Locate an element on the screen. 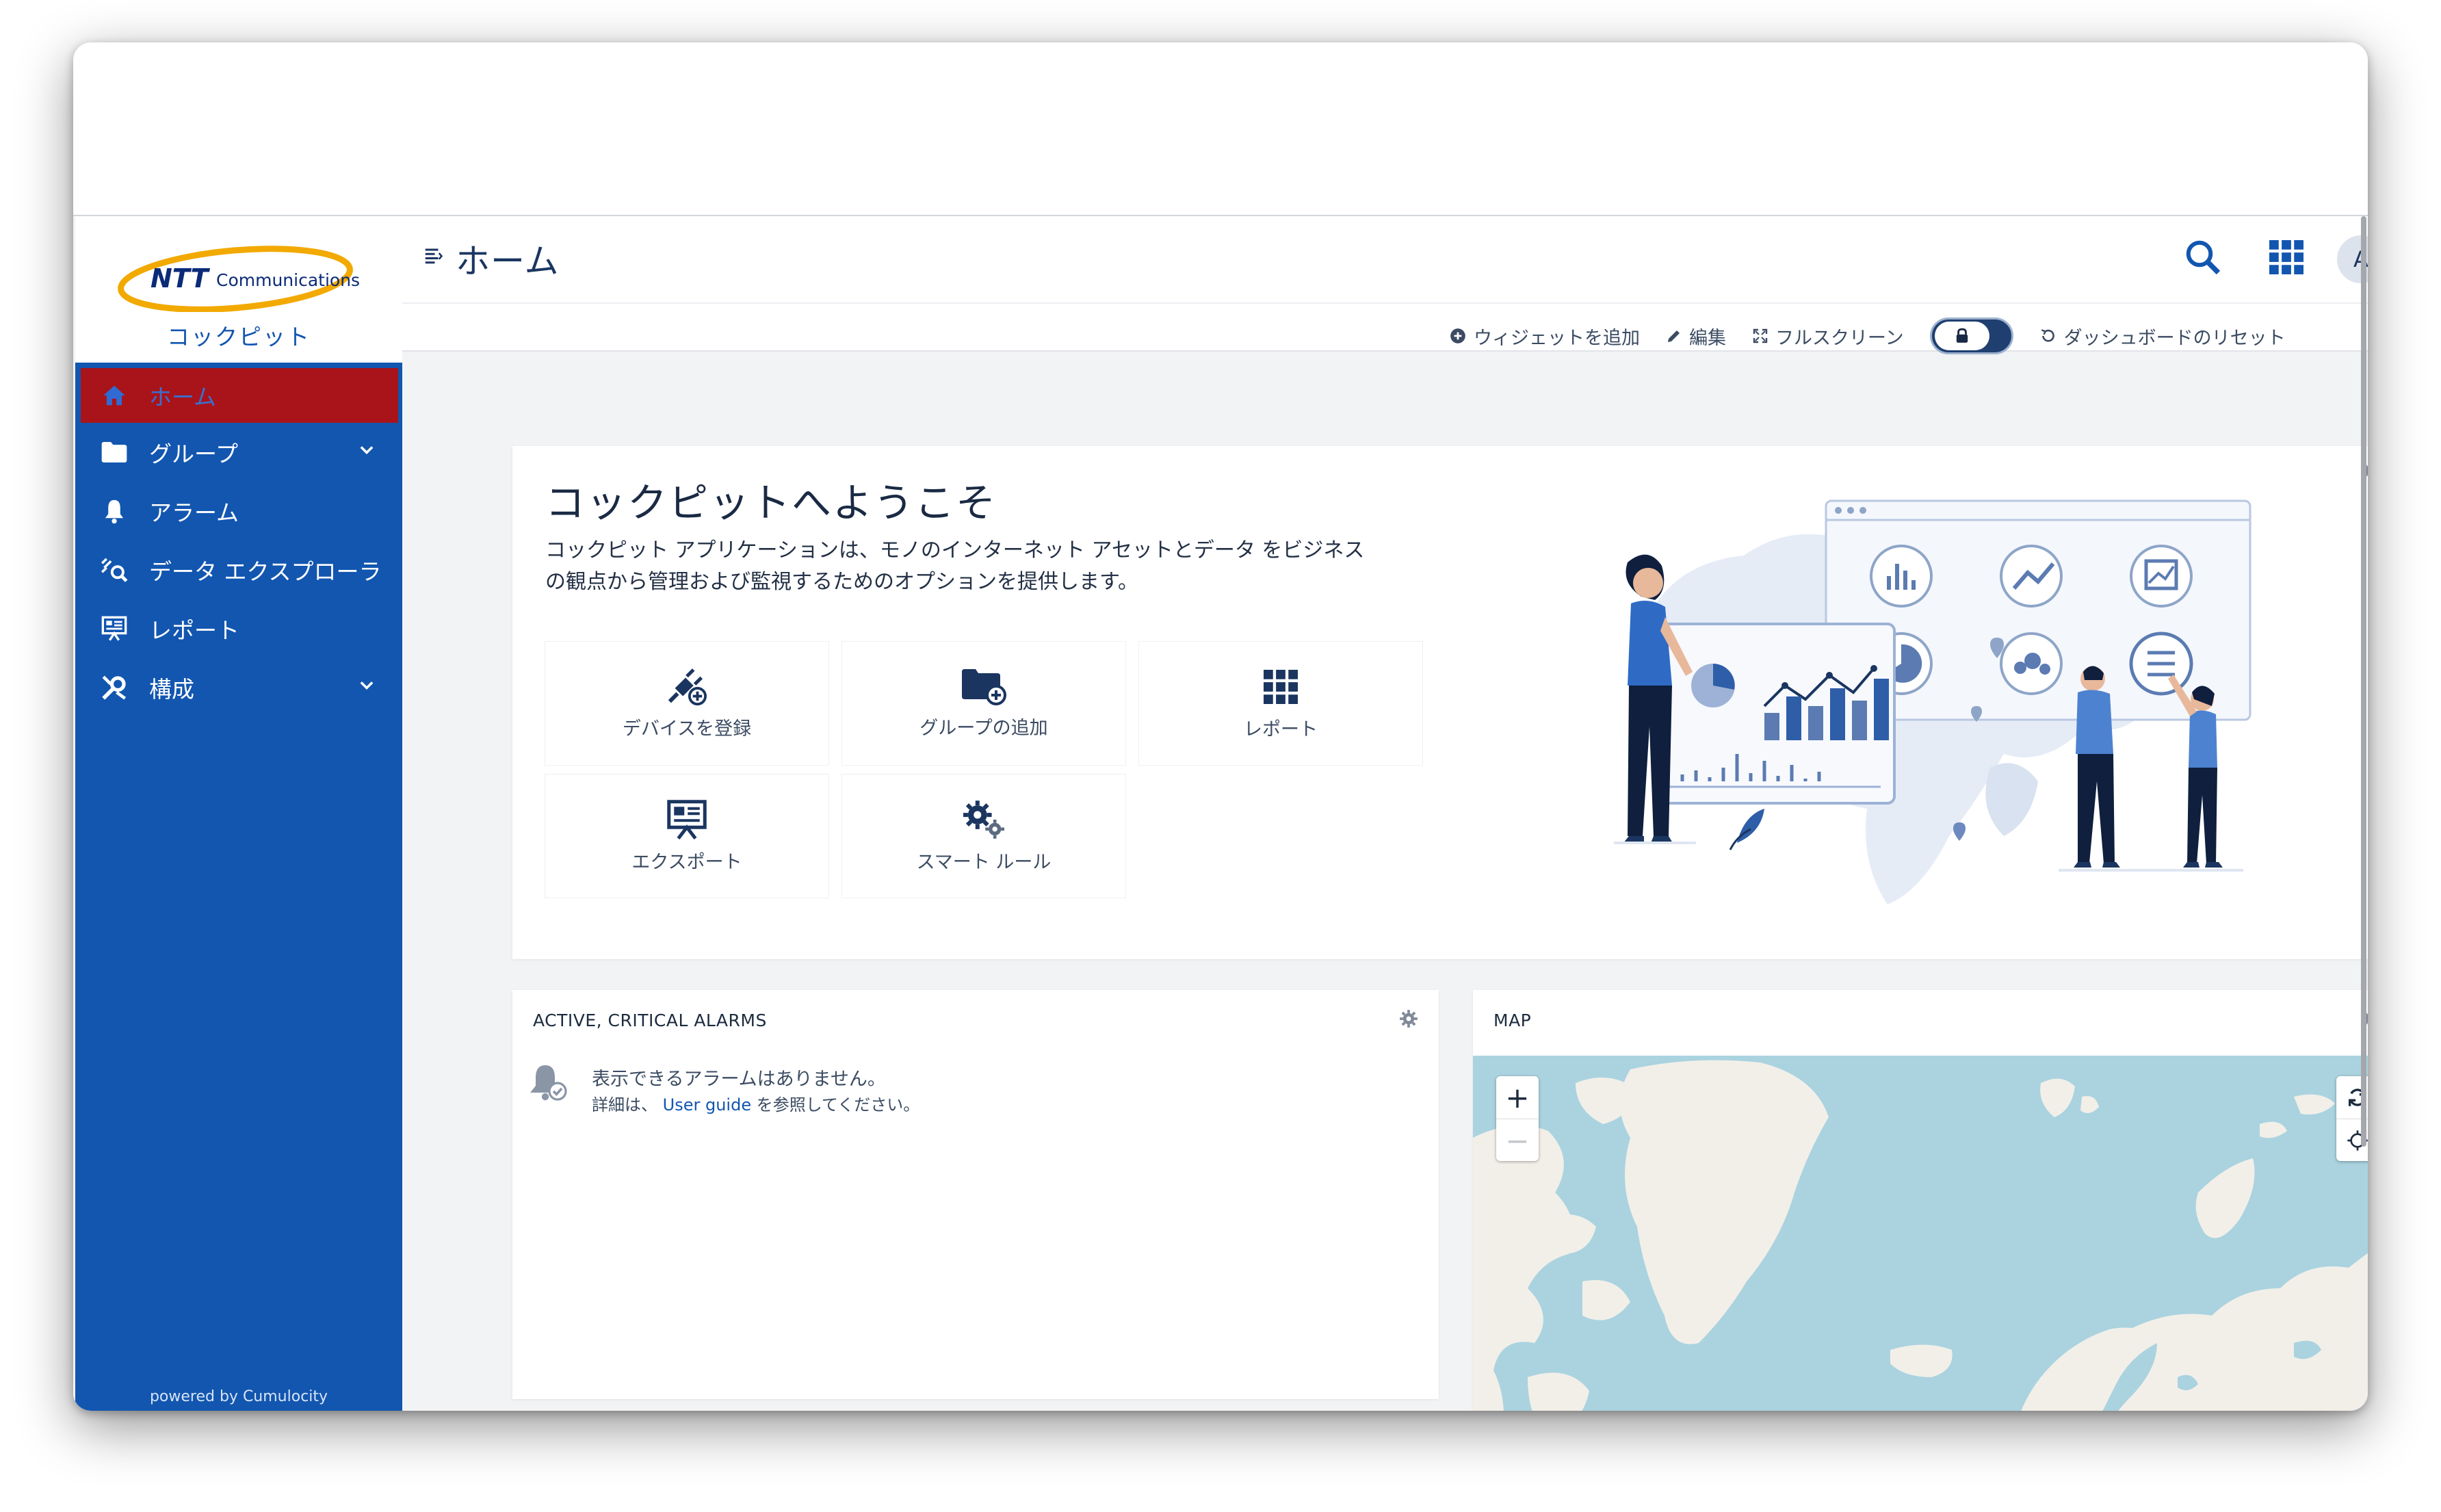 The width and height of the screenshot is (2441, 1512). tile-label: デバイスを登録 is located at coordinates (687, 729).